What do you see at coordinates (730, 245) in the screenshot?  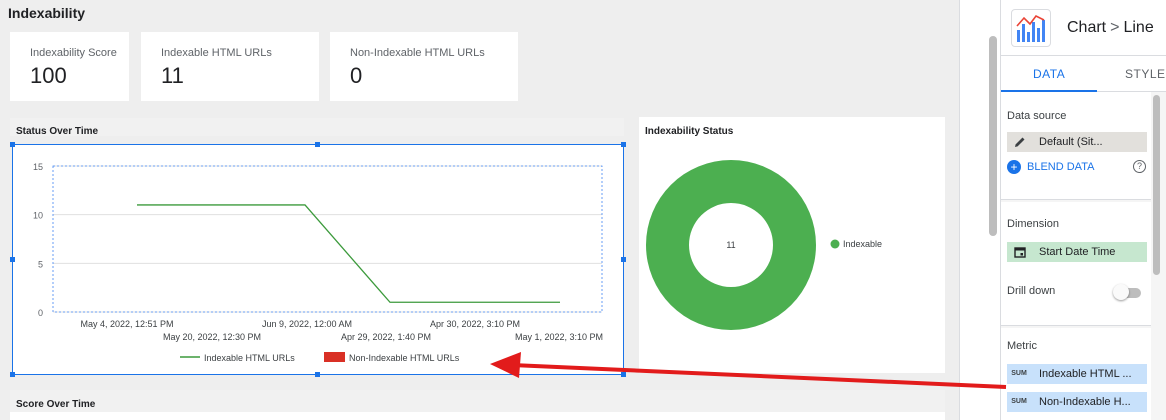 I see `donut-center-value: 11` at bounding box center [730, 245].